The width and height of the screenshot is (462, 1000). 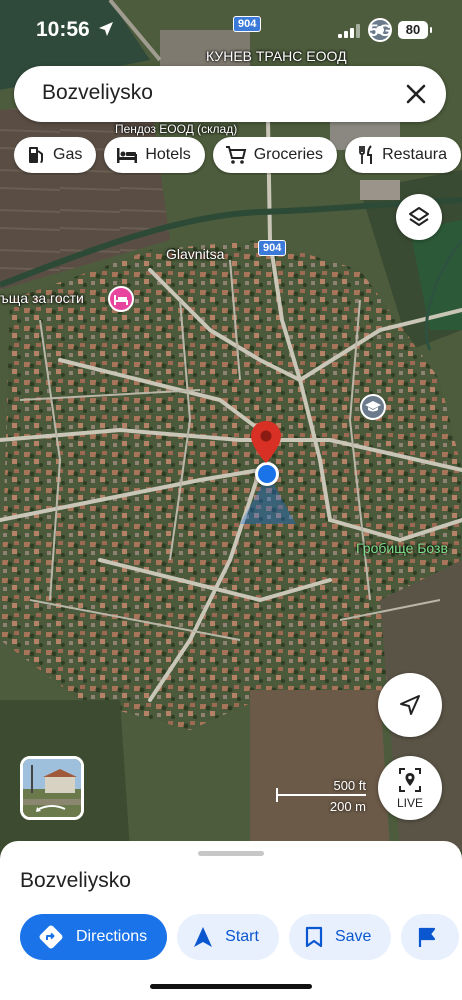 I want to click on live-label: LIVE, so click(x=409, y=803).